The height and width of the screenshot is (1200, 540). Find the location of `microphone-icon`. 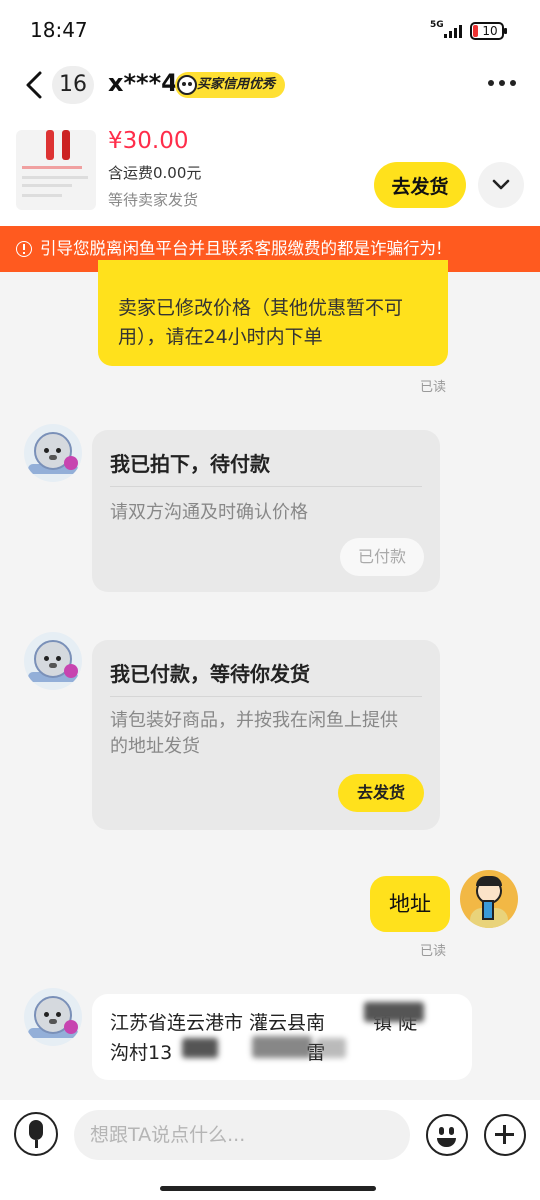

microphone-icon is located at coordinates (36, 1134).